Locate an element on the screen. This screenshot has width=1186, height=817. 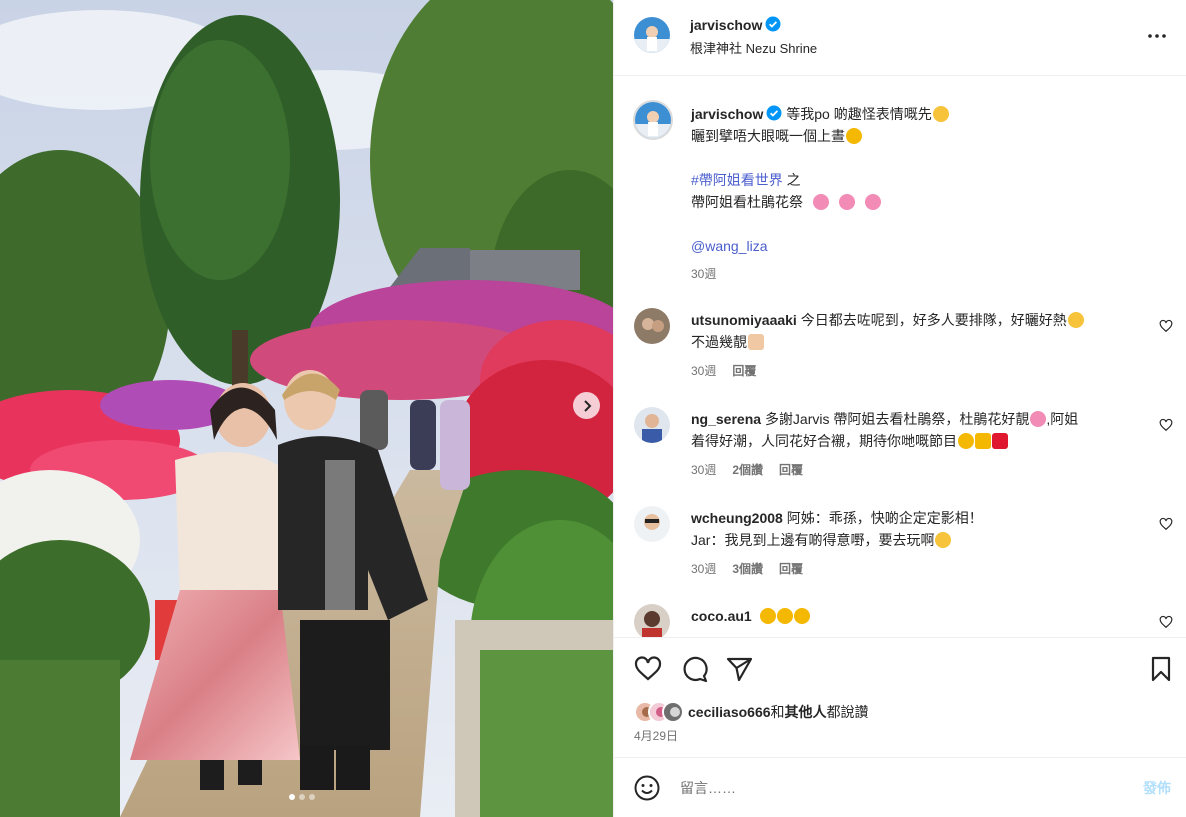
comment-meta: 30週 3個讚 回覆 is located at coordinates (747, 568).